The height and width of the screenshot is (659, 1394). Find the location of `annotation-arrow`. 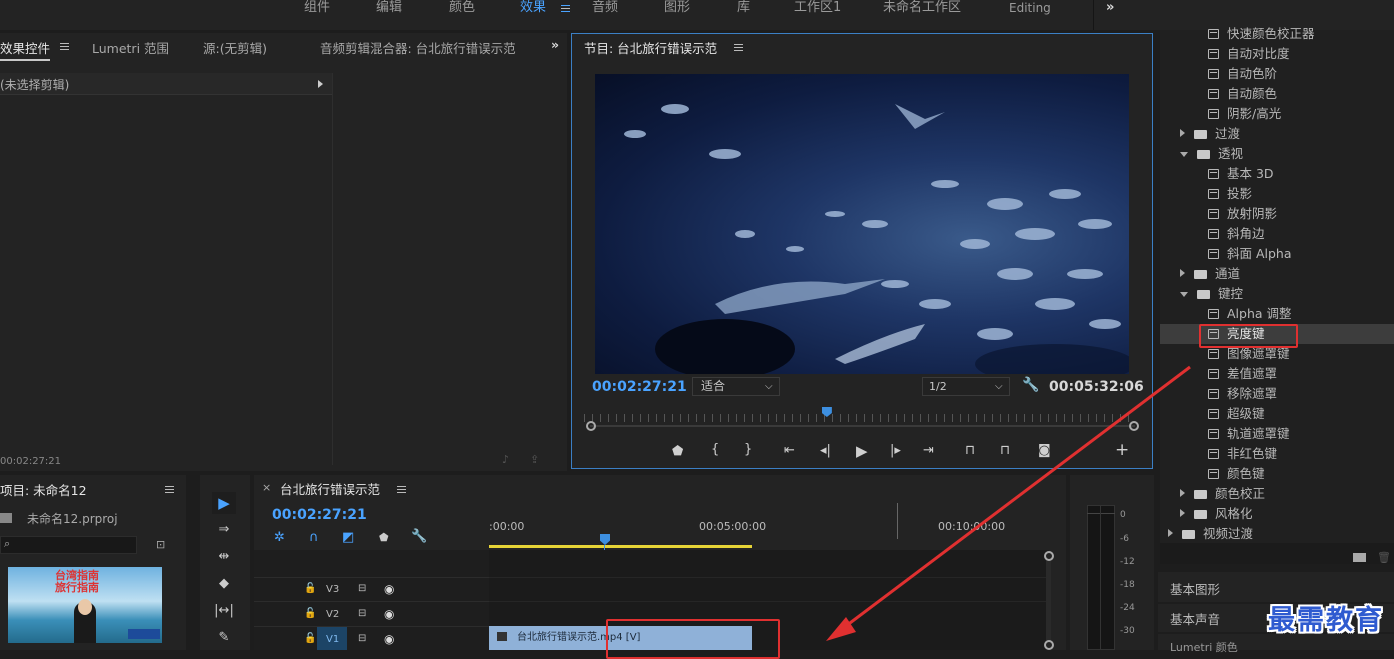

annotation-arrow is located at coordinates (1008, 503).